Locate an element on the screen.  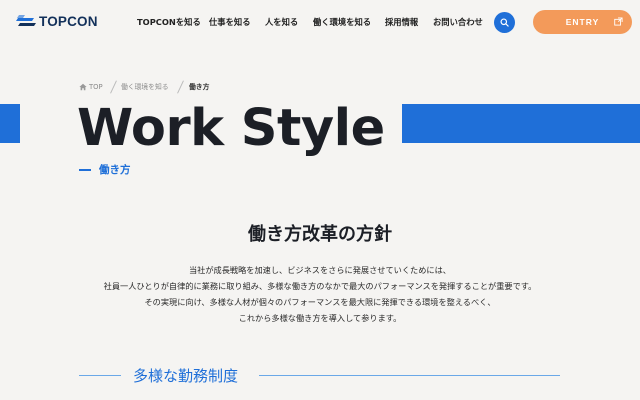
page-subtitle: 働き方 is located at coordinates (105, 170).